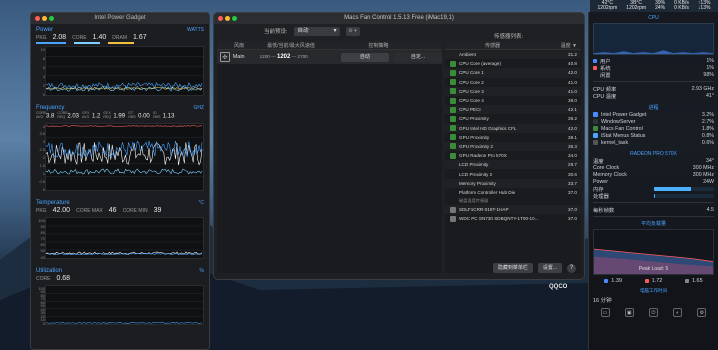  I want to click on freq-item-value: 0.00, so click(144, 116).